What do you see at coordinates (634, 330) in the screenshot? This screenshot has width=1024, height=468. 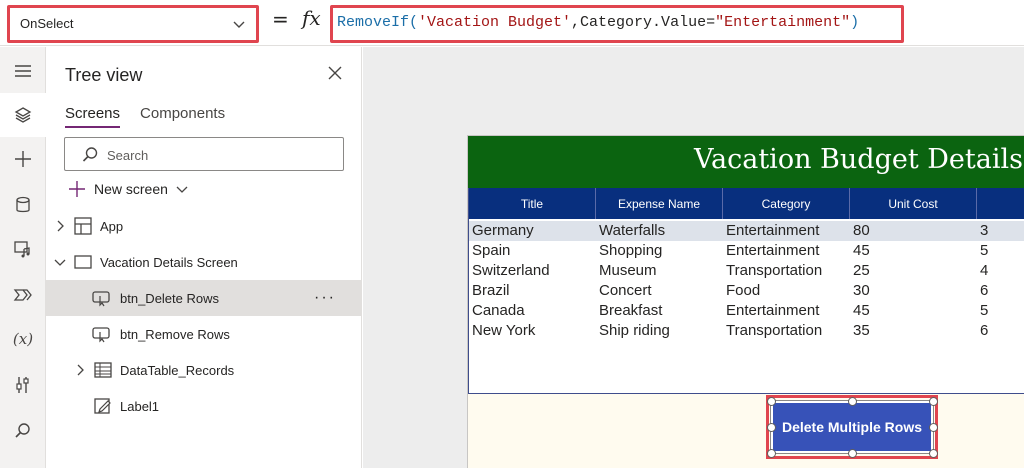 I see `table-cell: Ship riding` at bounding box center [634, 330].